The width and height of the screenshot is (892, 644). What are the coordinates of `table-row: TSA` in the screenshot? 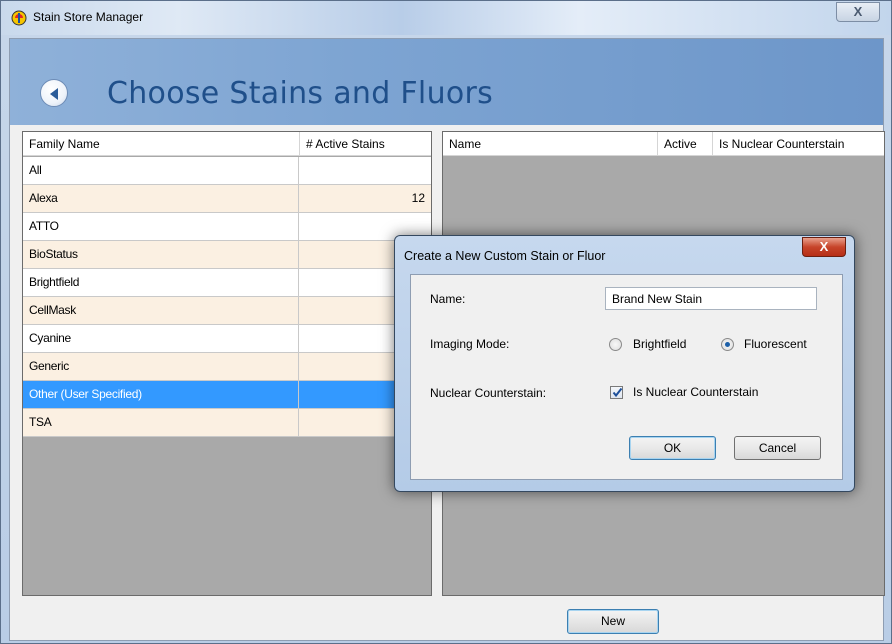 It's located at (227, 423).